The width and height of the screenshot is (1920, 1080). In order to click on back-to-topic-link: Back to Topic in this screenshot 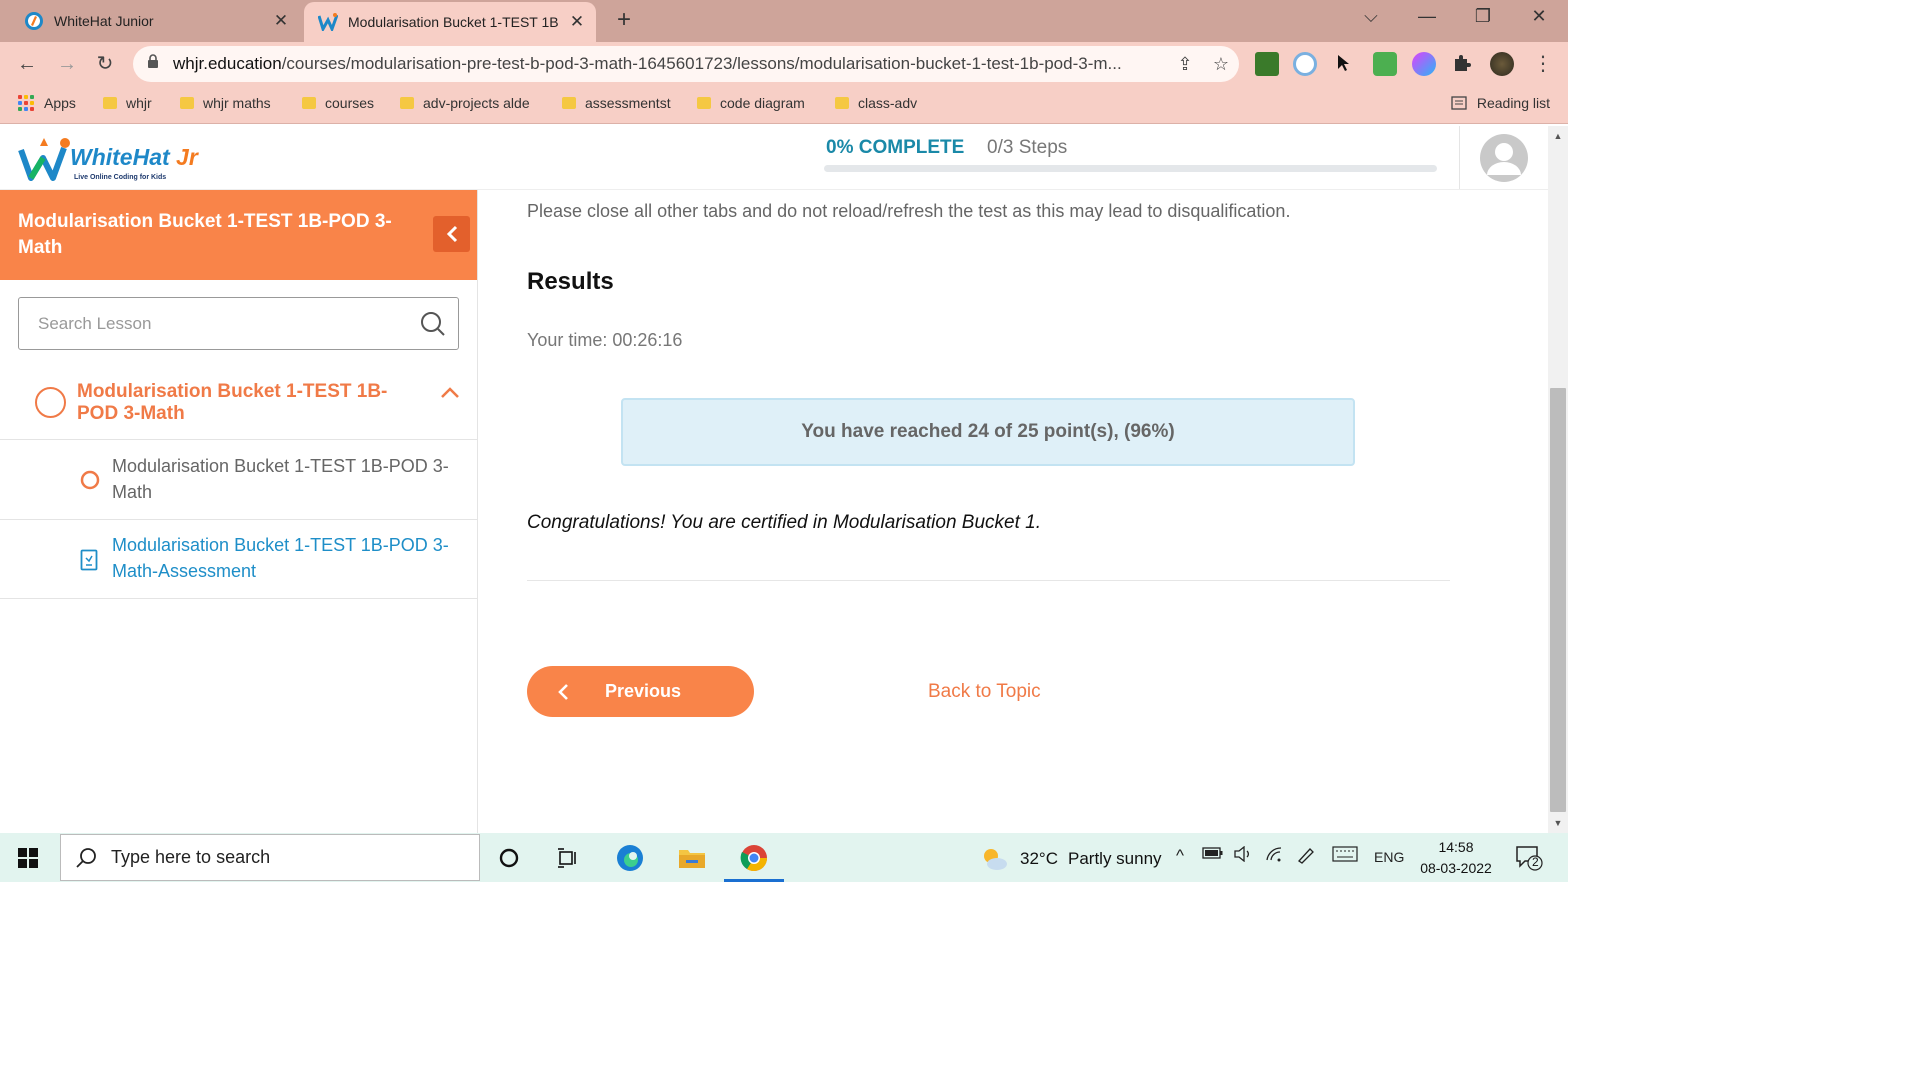, I will do `click(984, 692)`.